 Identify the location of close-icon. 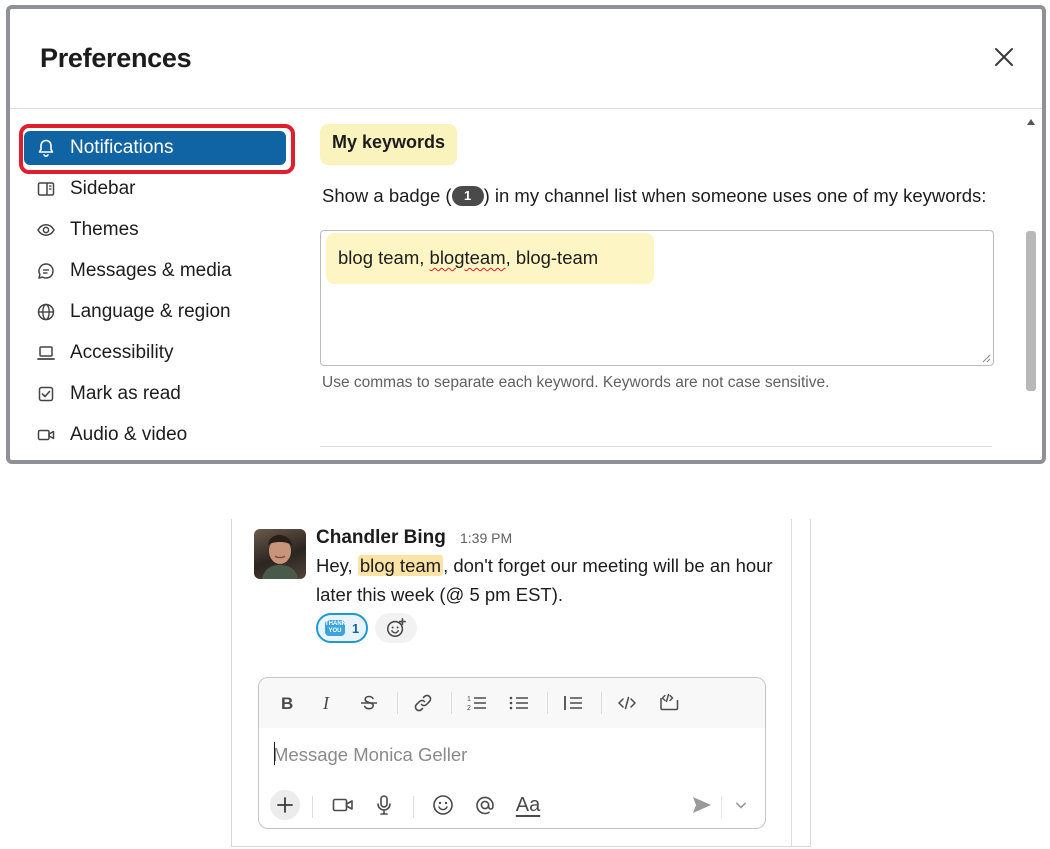
(1004, 57).